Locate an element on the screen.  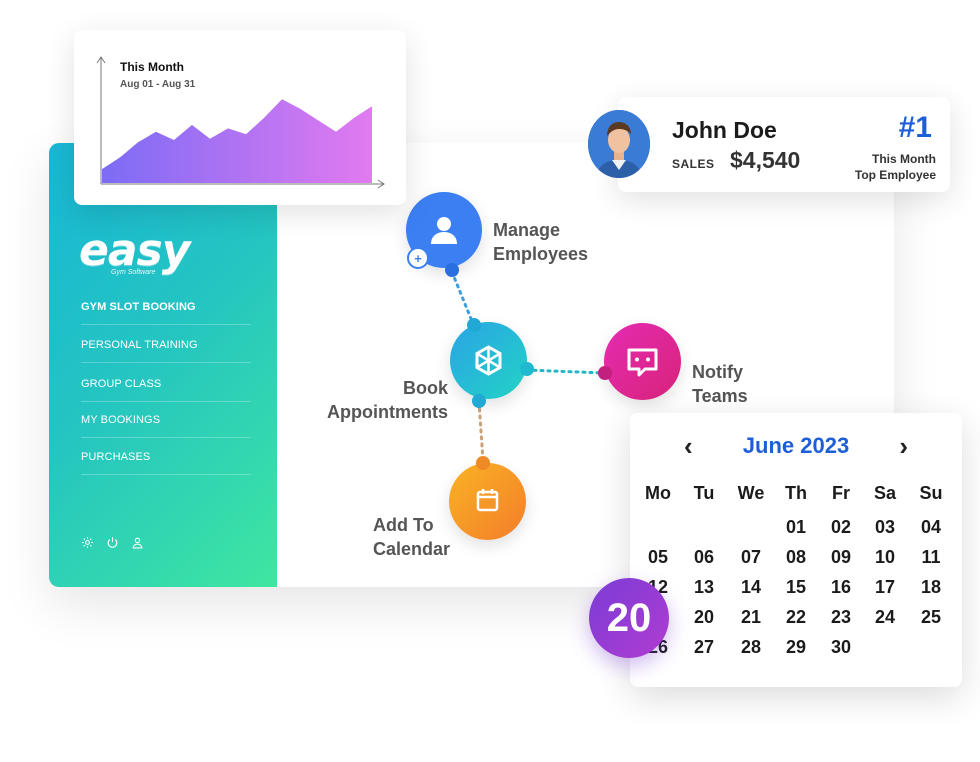
calendar-week-row: 26 27 28 29 30 is located at coordinates (796, 652).